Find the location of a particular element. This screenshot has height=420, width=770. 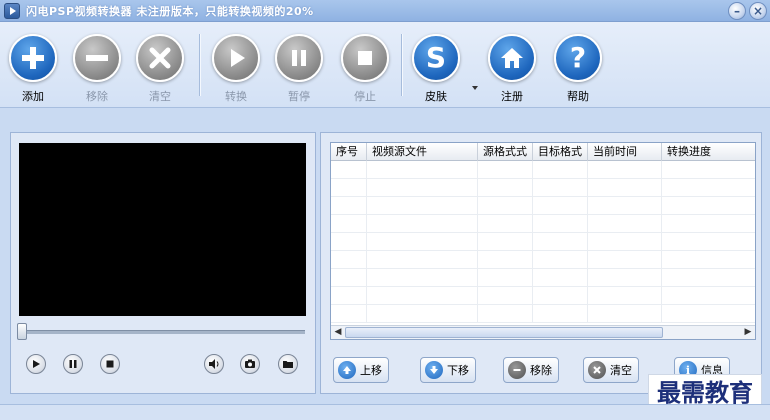

column-header-index: 序号 is located at coordinates (349, 152).